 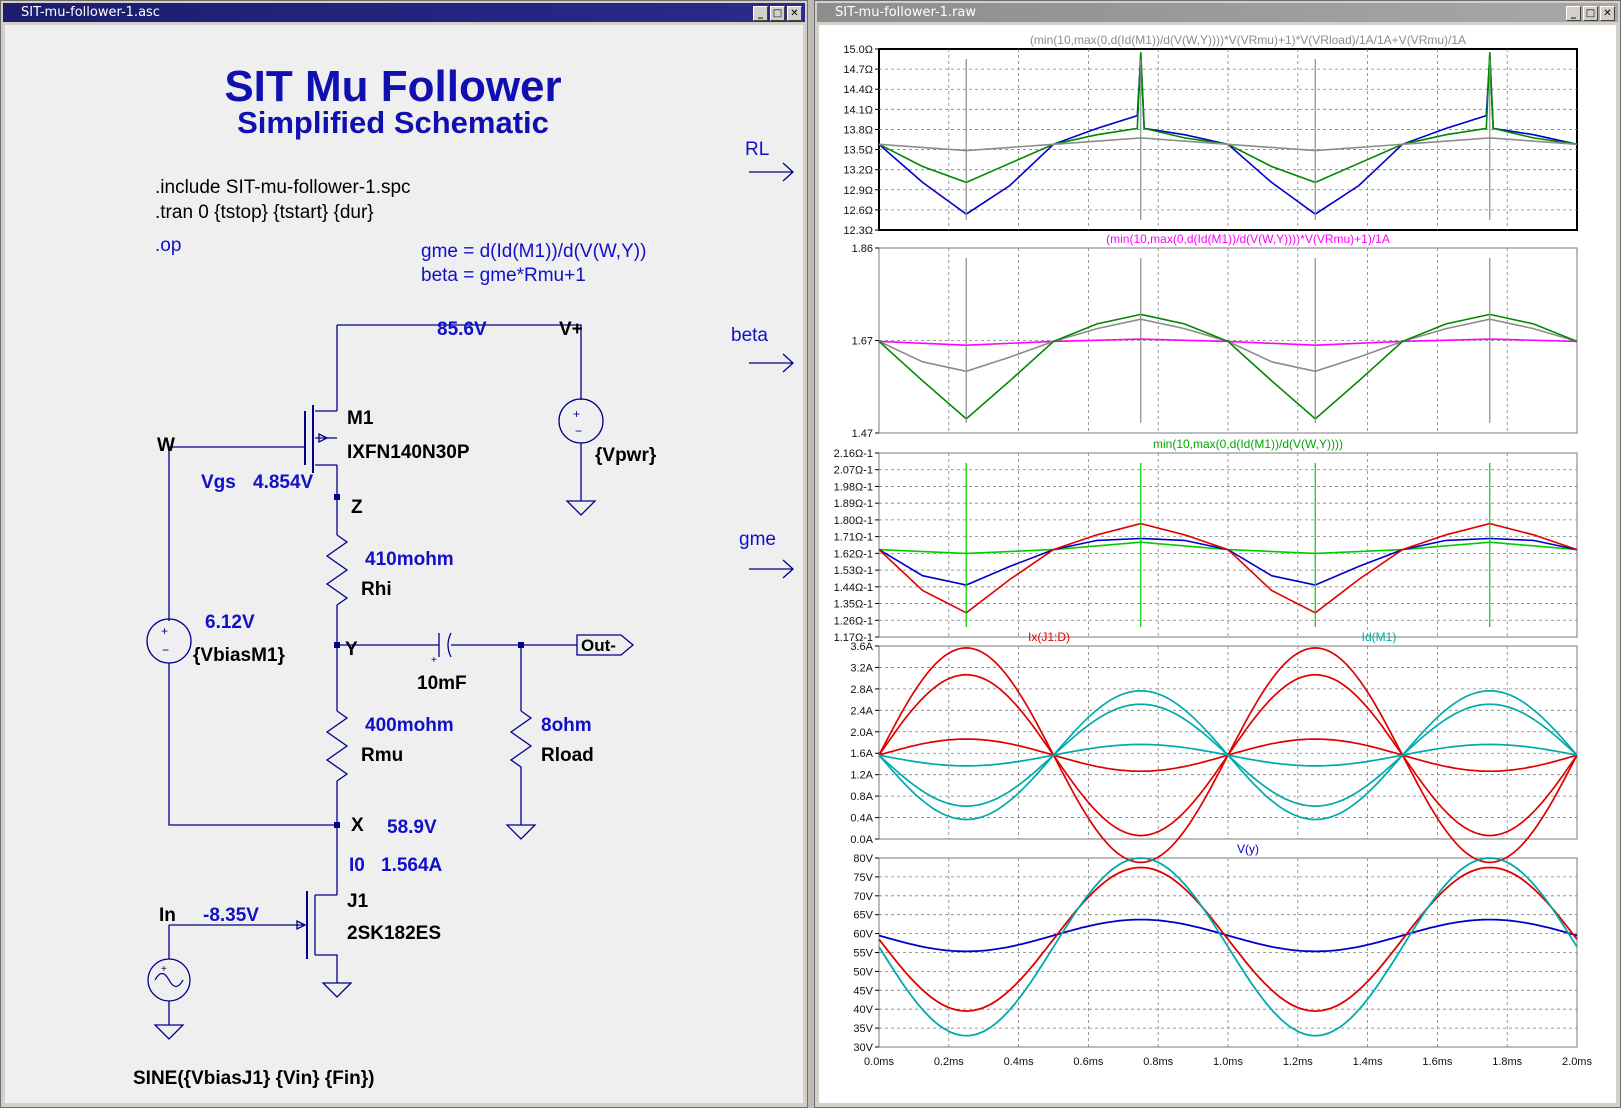 I want to click on y-tick-label: 80V, so click(x=863, y=859).